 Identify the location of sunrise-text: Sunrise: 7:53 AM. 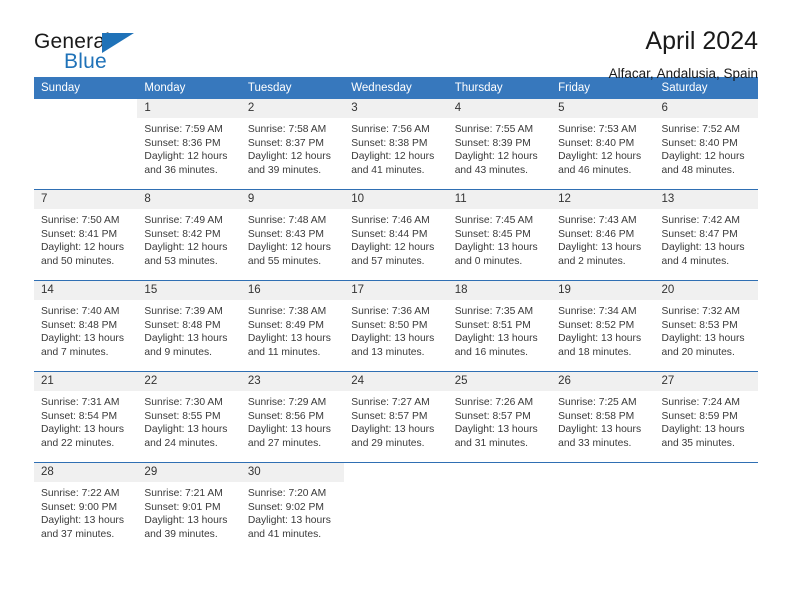
(597, 129).